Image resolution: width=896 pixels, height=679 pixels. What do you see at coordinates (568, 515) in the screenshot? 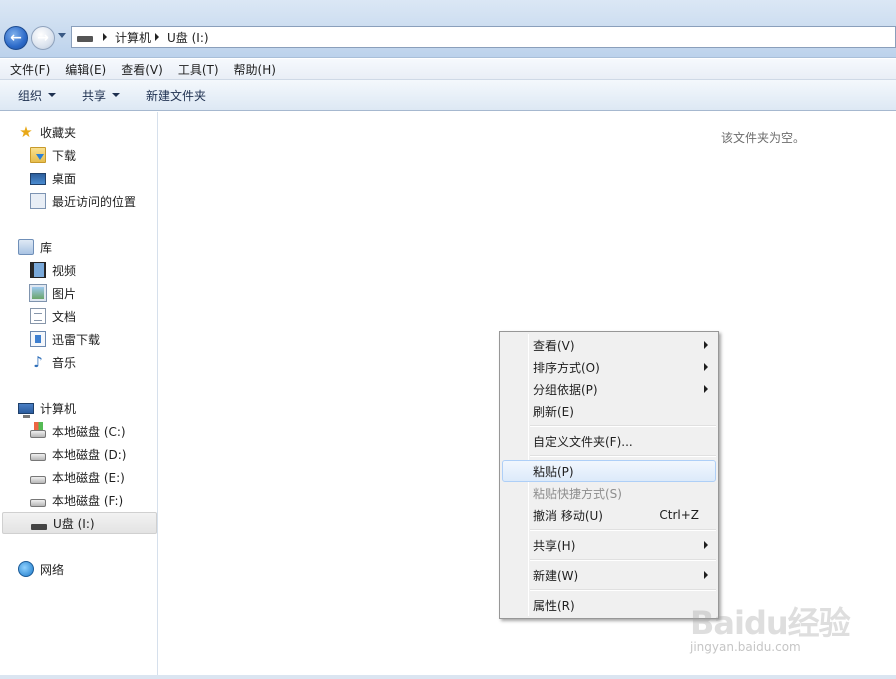
I see `menu-item-label: 撤消 移动(U)` at bounding box center [568, 515].